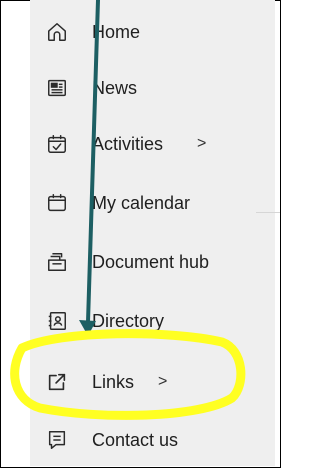 This screenshot has height=468, width=320. I want to click on nav-label-contact-us: Contact us, so click(135, 440).